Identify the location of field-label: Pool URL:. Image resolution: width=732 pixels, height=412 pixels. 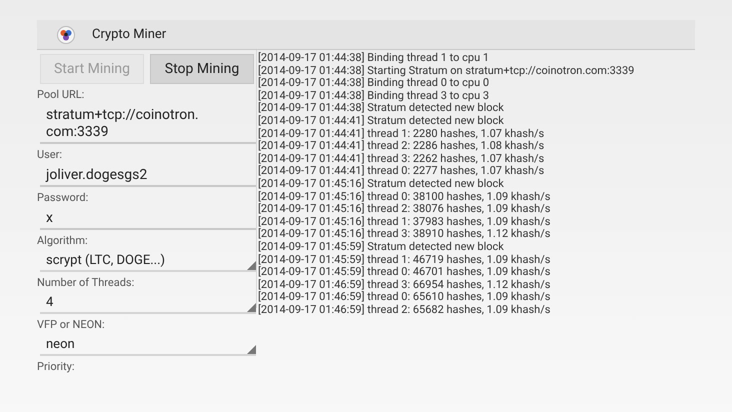
(61, 95).